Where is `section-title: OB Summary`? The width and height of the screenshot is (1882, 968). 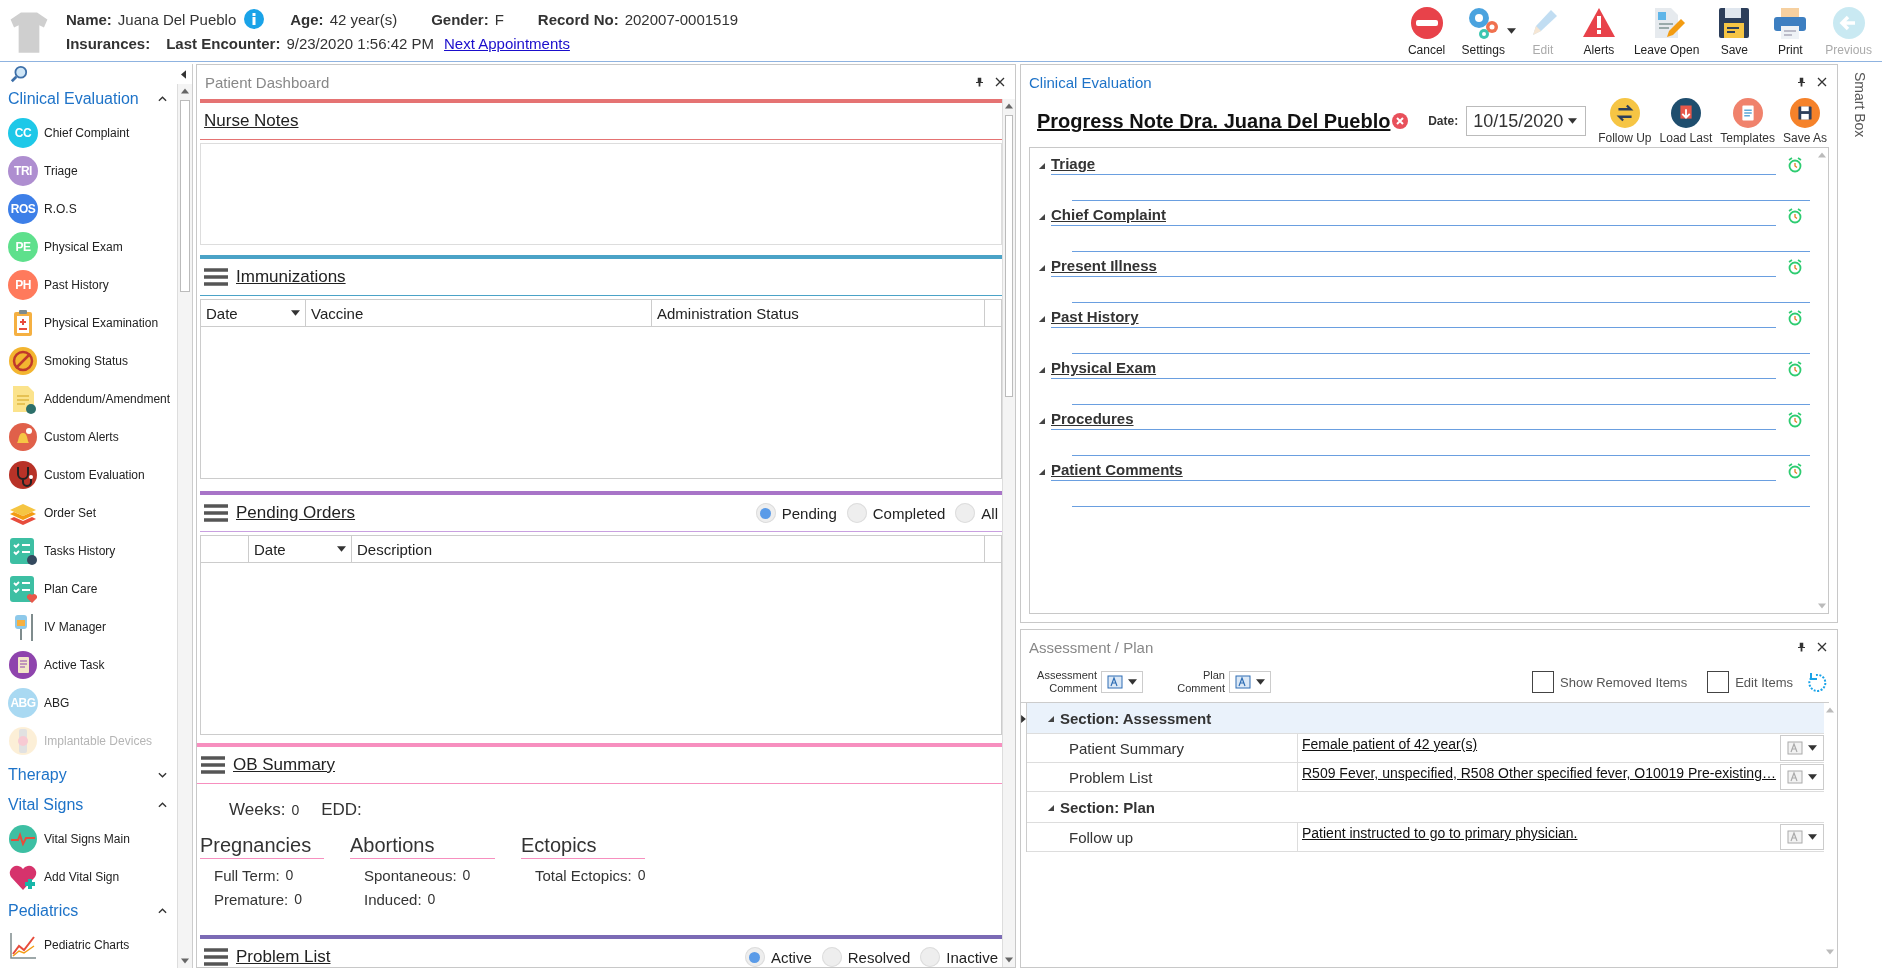
section-title: OB Summary is located at coordinates (284, 765).